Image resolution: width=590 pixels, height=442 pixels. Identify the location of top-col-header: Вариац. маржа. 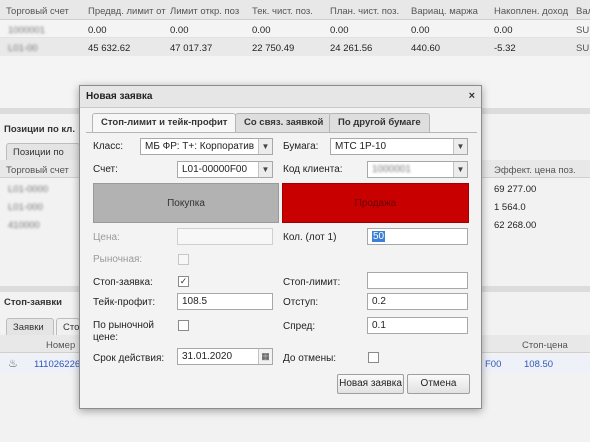
(444, 11).